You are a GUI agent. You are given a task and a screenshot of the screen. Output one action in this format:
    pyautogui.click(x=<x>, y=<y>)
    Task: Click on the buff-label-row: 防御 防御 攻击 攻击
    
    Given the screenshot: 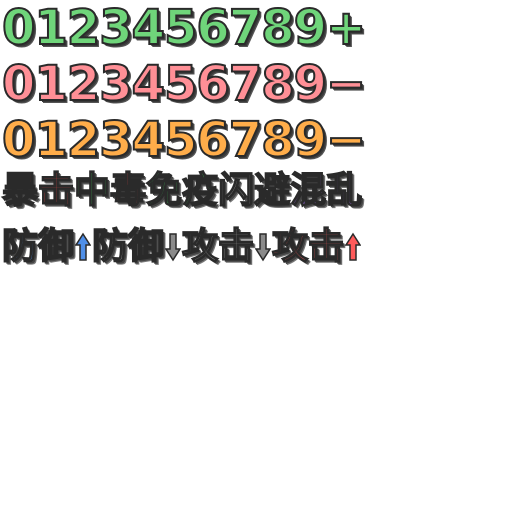 What is the action you would take?
    pyautogui.click(x=181, y=246)
    